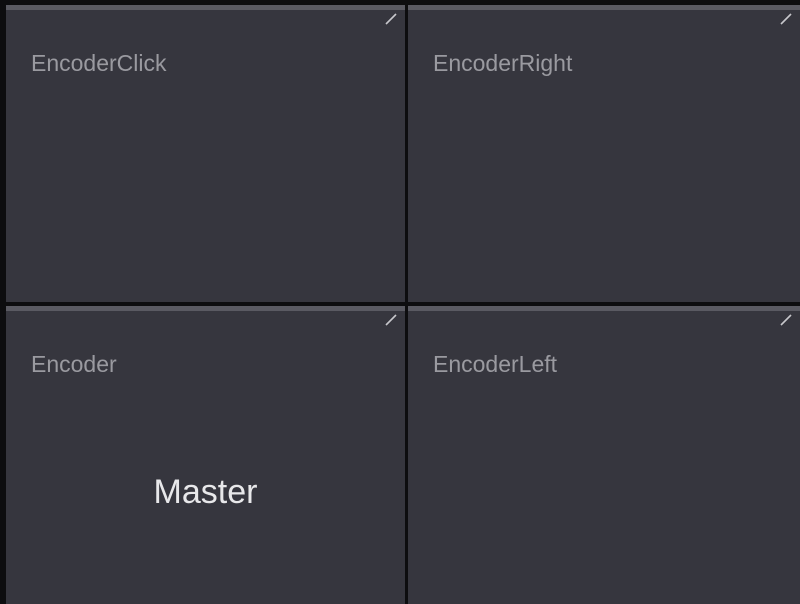  Describe the element at coordinates (503, 63) in the screenshot. I see `tile-title: EncoderRight` at that location.